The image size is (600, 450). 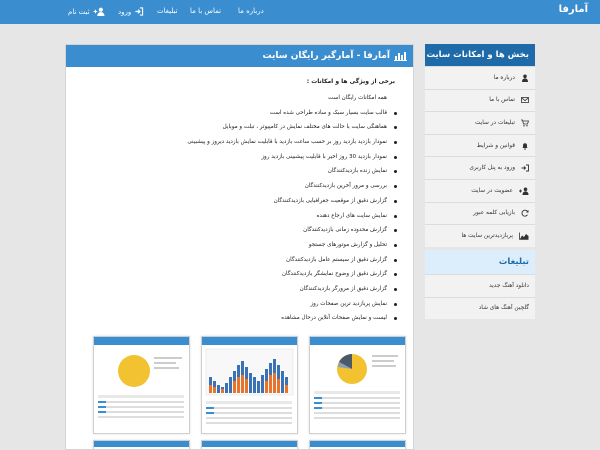 I want to click on sidebar-item-contact: تماس با ما, so click(x=480, y=100).